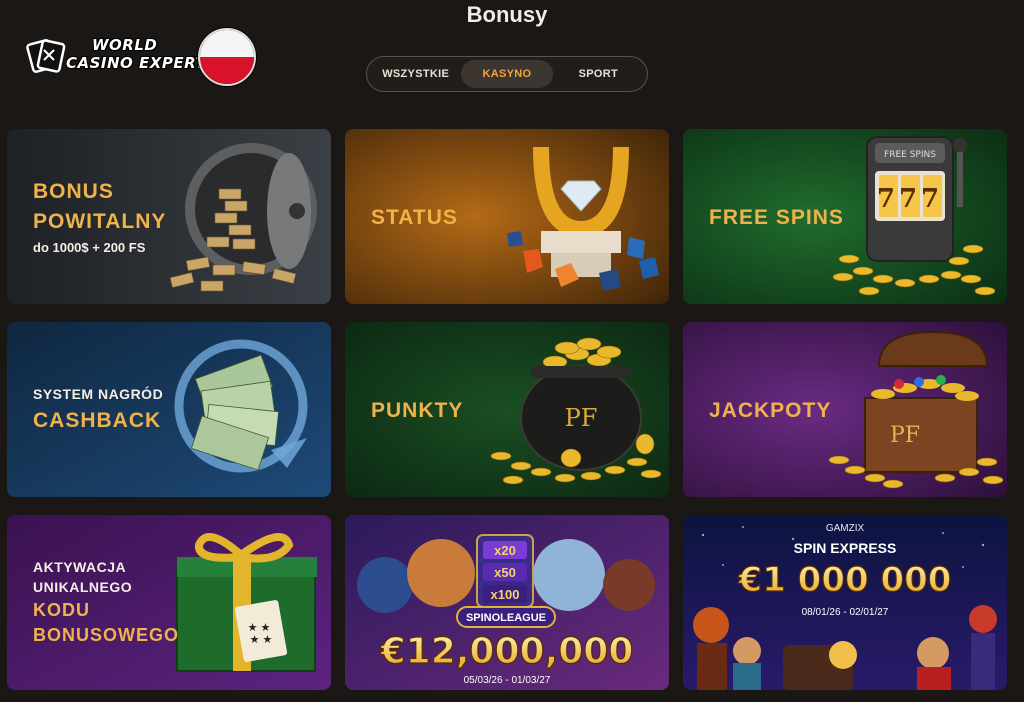 This screenshot has height=702, width=1024. What do you see at coordinates (83, 587) in the screenshot?
I see `bonus-code-line-2: UNIKALNEGO` at bounding box center [83, 587].